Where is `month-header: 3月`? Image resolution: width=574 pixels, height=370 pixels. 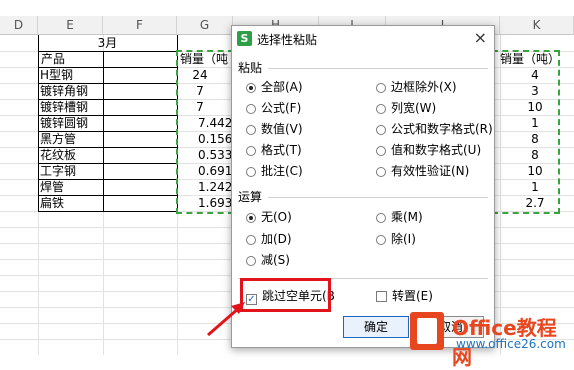
month-header: 3月 is located at coordinates (107, 43).